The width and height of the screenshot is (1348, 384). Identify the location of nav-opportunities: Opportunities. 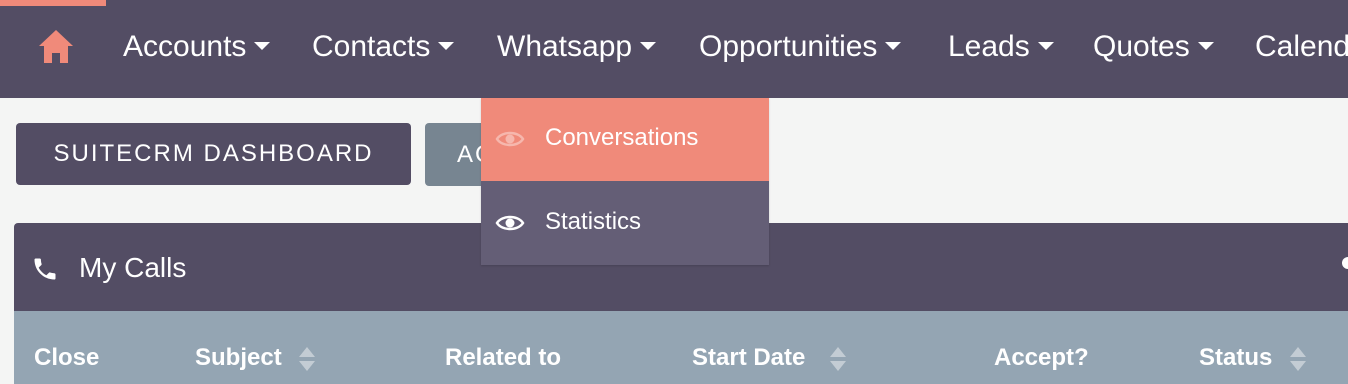
(800, 47).